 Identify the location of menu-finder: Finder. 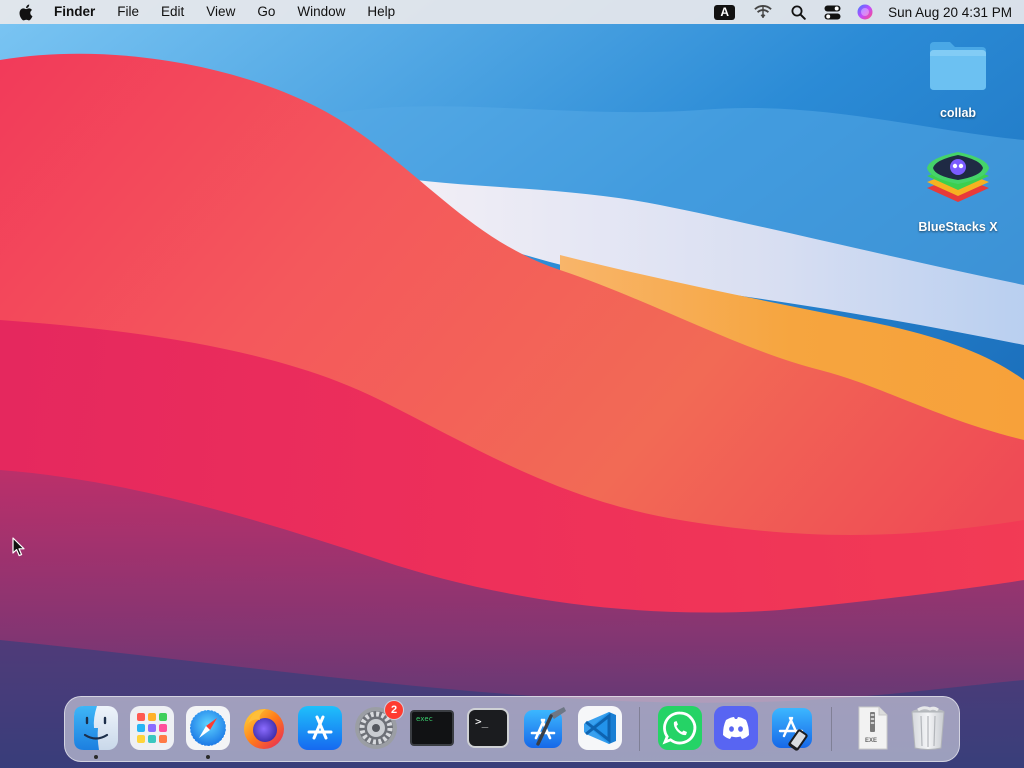
(74, 12).